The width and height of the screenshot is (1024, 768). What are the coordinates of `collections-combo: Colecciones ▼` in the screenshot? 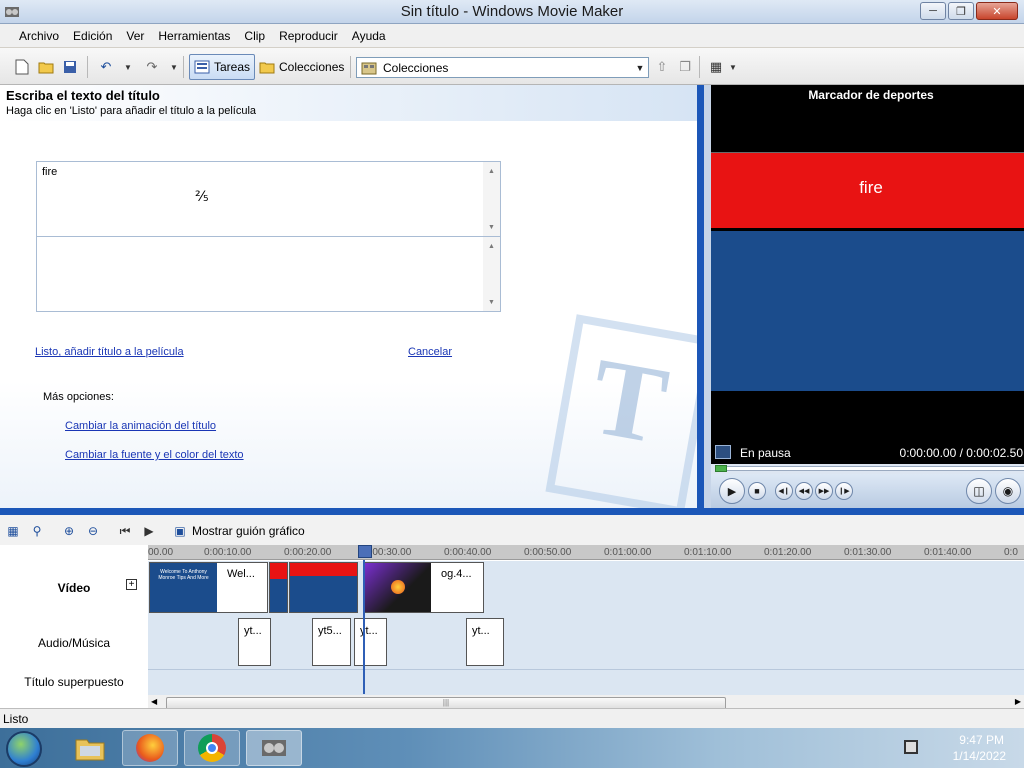 It's located at (502, 67).